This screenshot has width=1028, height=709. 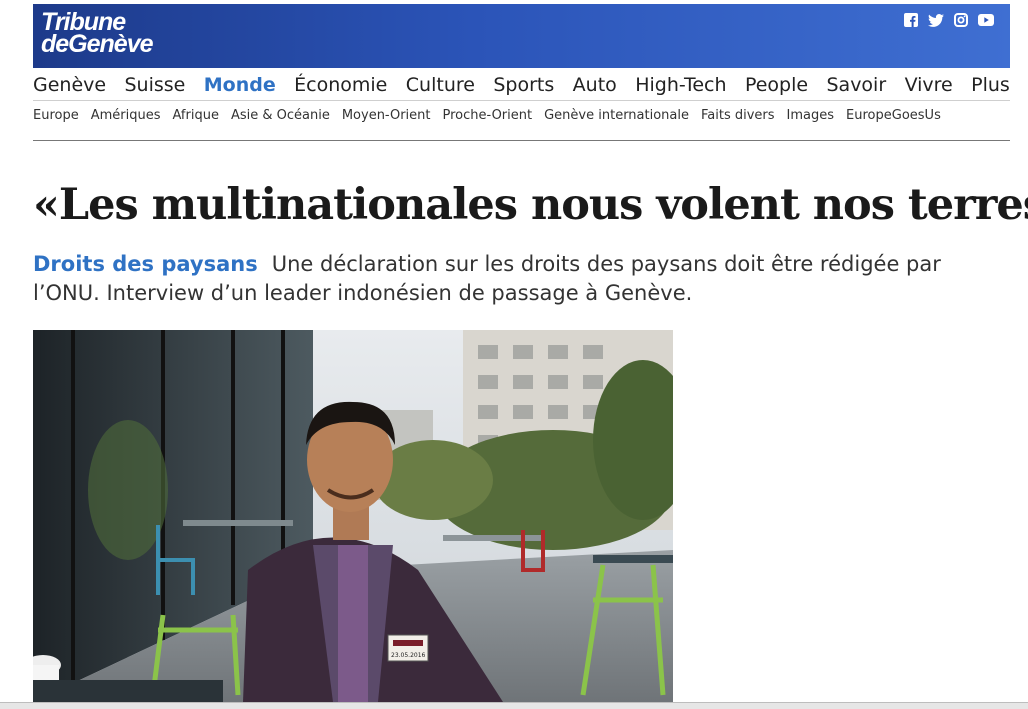 I want to click on instagram-icon, so click(x=961, y=20).